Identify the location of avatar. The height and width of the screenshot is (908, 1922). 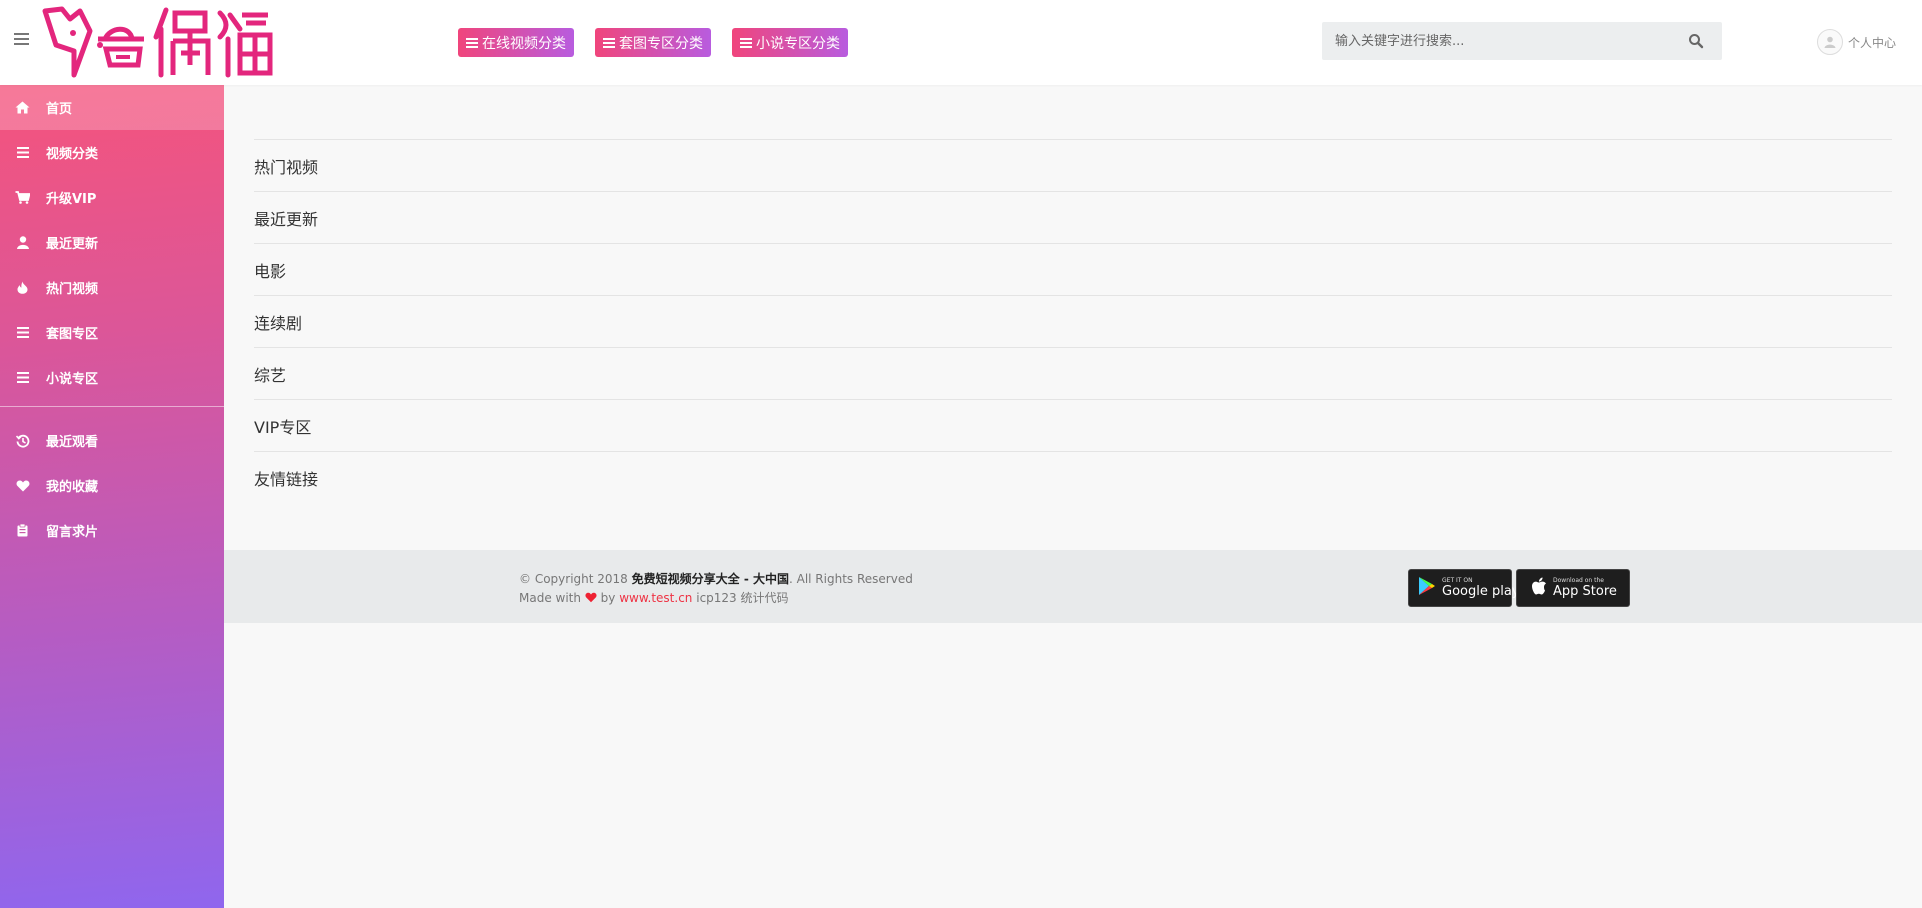
(1830, 42).